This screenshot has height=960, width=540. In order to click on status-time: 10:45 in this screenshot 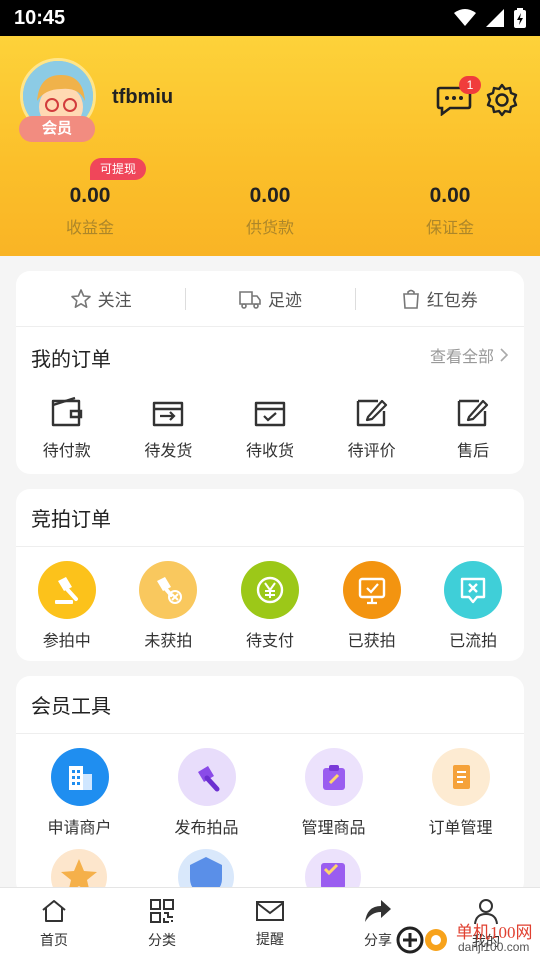, I will do `click(40, 17)`.